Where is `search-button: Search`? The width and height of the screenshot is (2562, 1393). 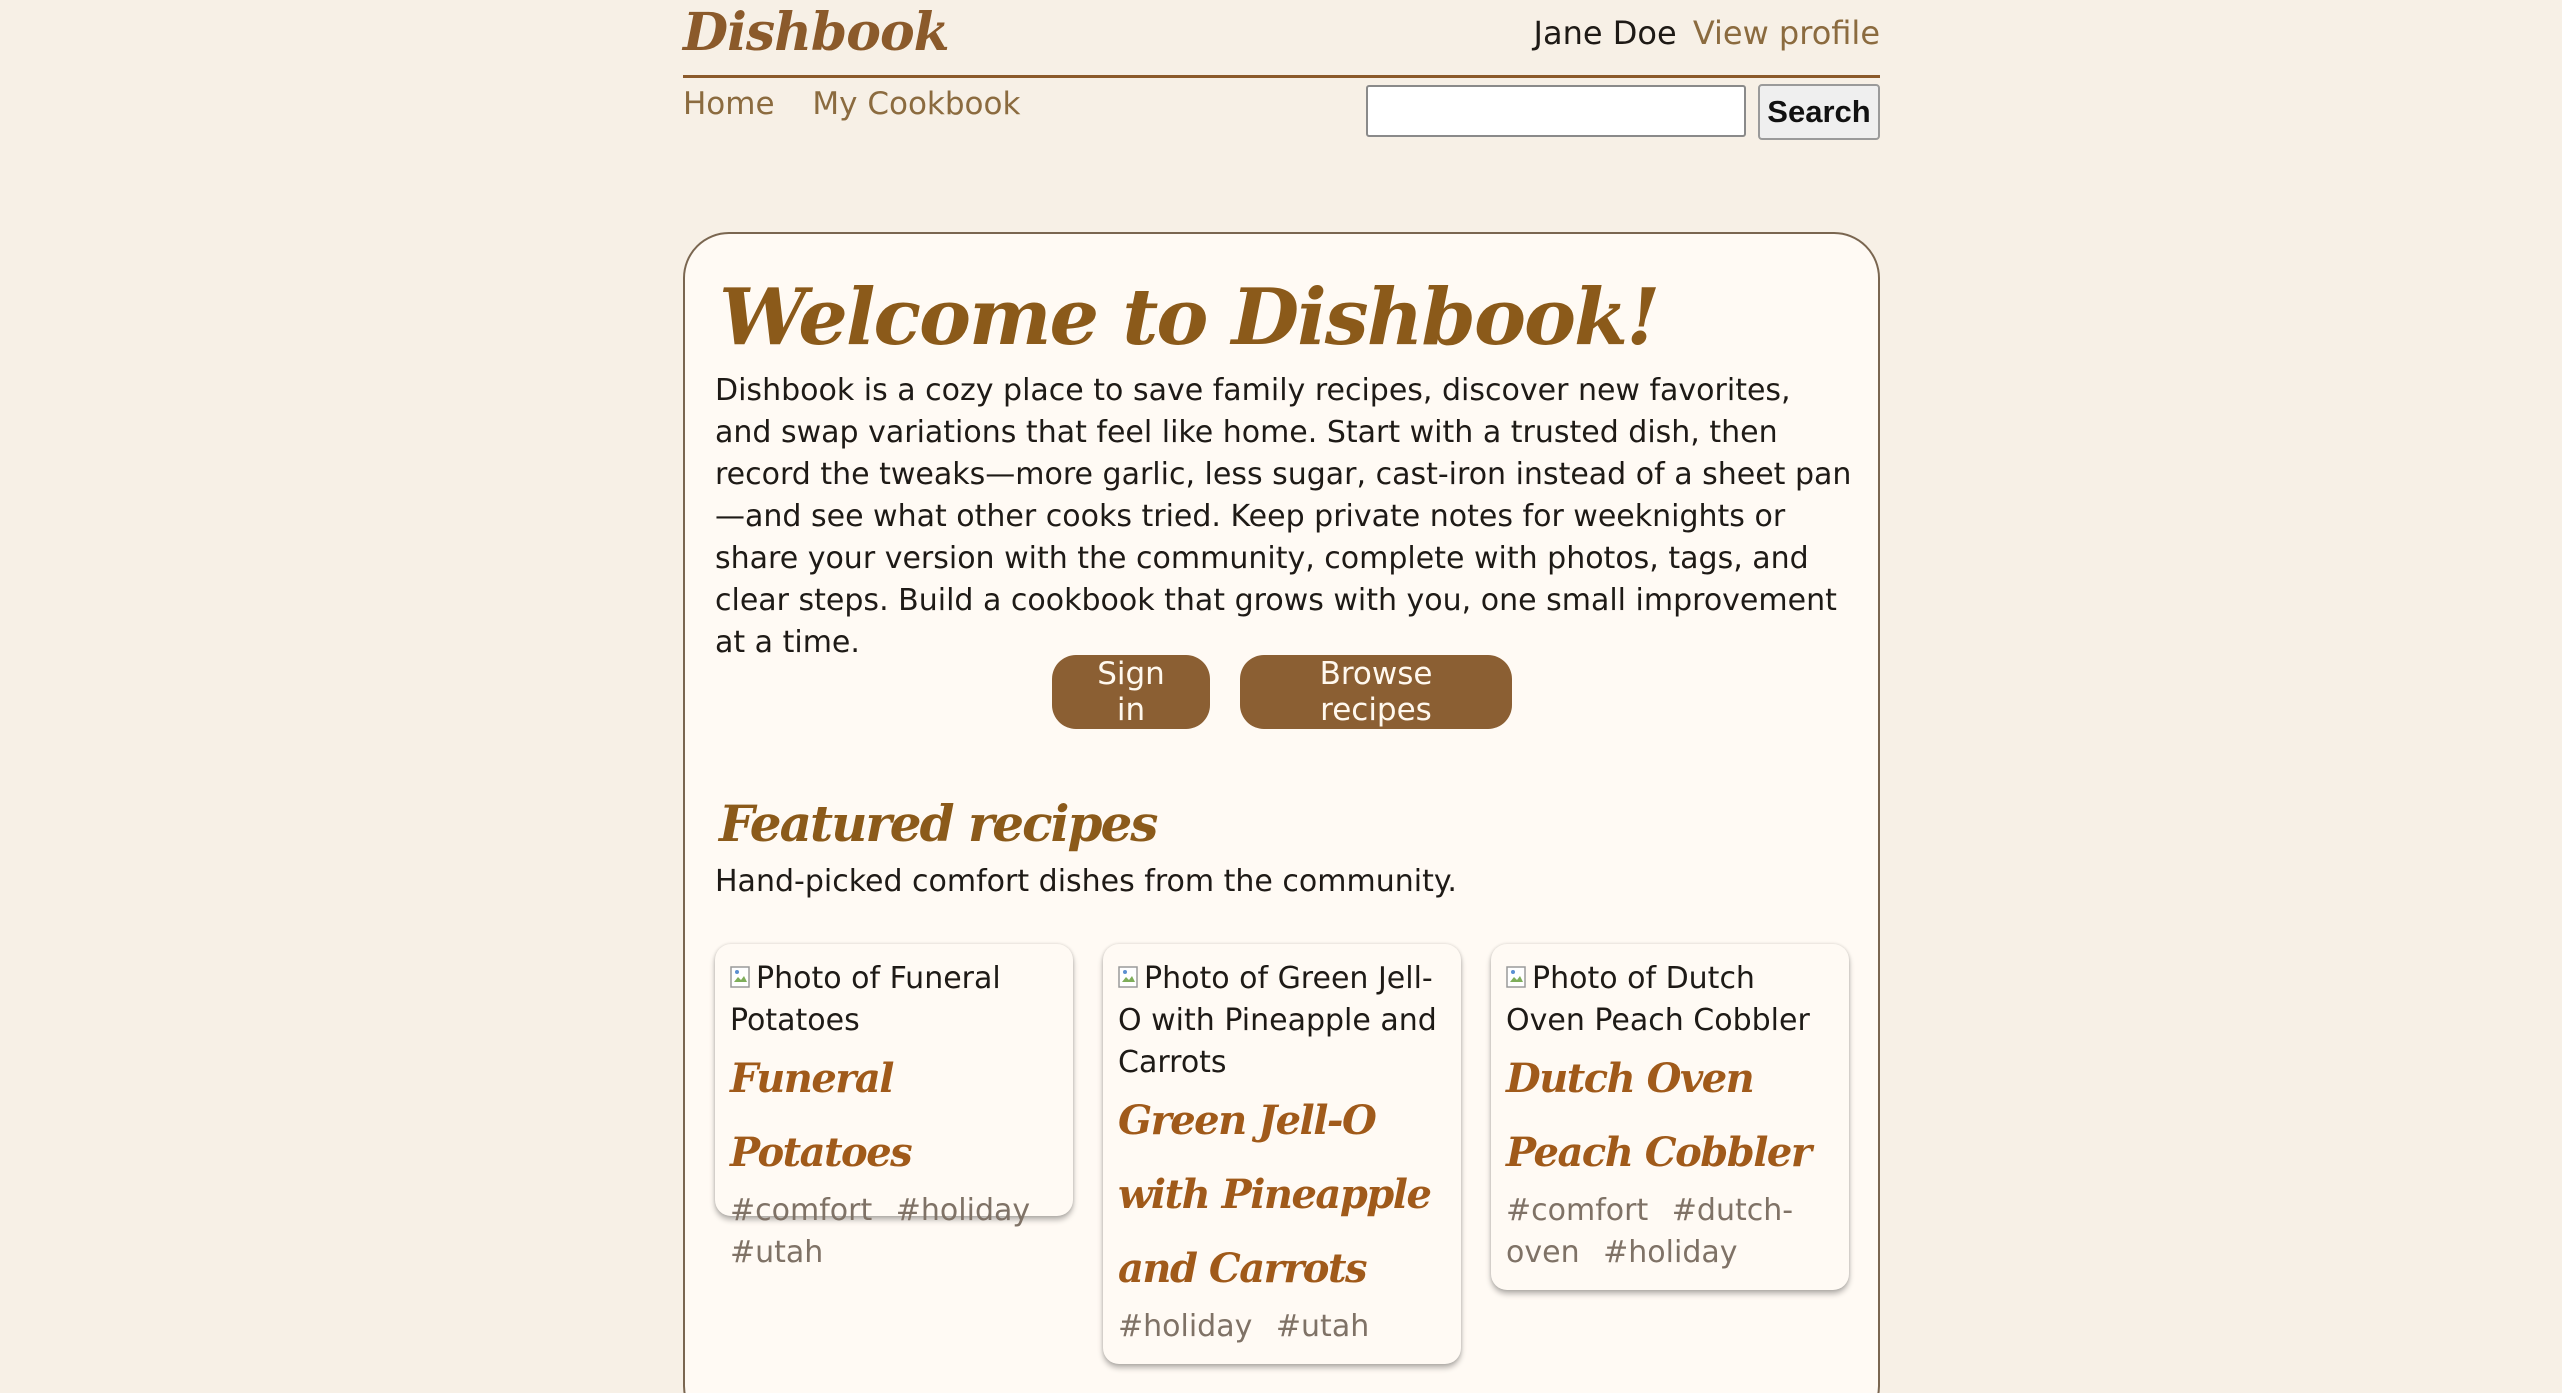 search-button: Search is located at coordinates (1819, 112).